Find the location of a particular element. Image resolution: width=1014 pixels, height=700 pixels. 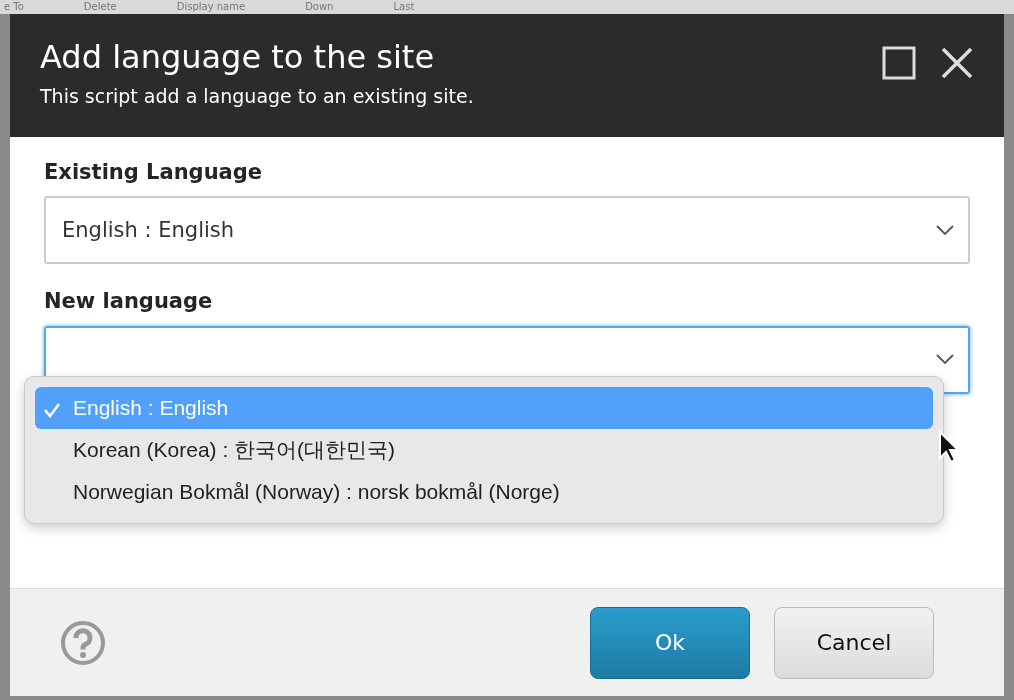

dropdown-option: Norwegian Bokmål (Norway) : norsk bokmål (Norge) is located at coordinates (484, 492).